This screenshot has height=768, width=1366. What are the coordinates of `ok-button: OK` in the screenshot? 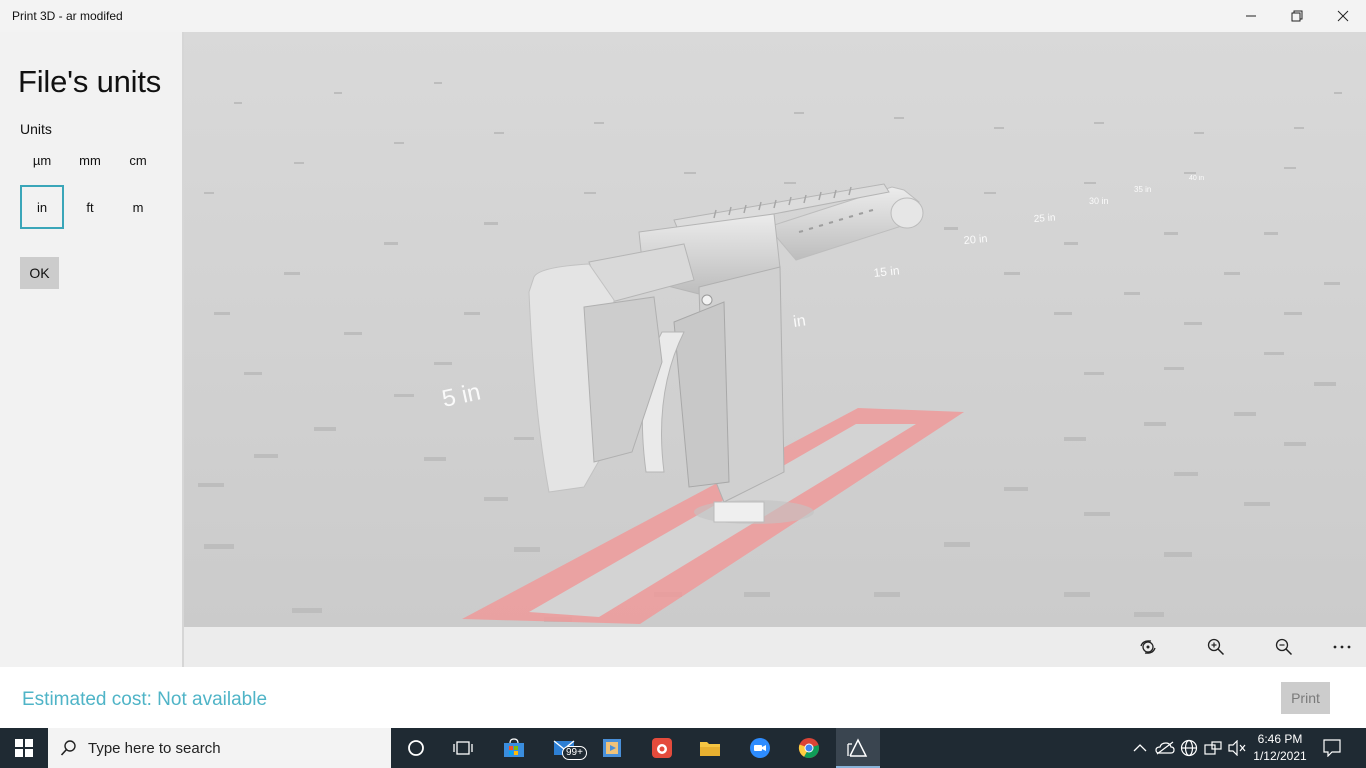 It's located at (39, 273).